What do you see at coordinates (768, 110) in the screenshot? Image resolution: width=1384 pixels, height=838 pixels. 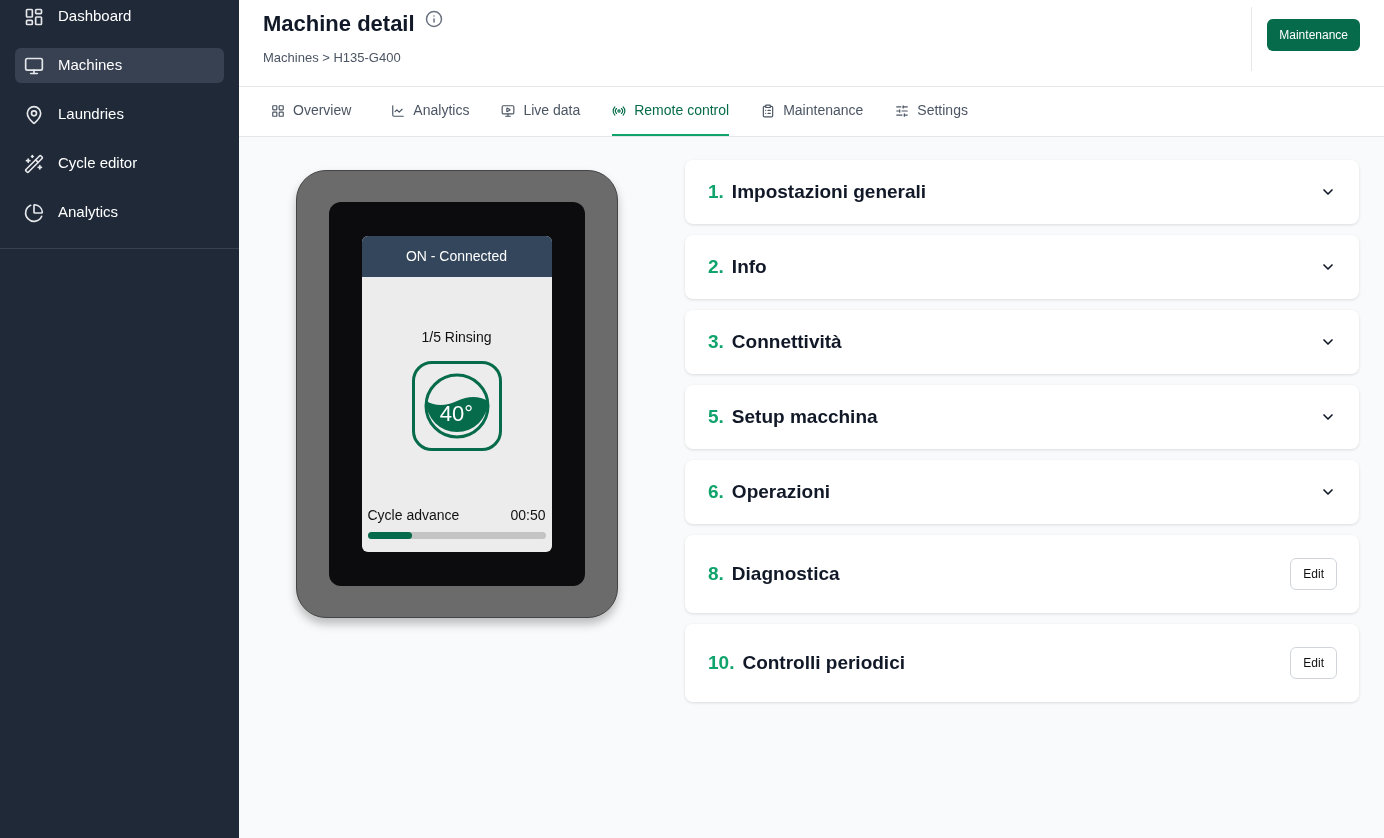 I see `clipboard-icon` at bounding box center [768, 110].